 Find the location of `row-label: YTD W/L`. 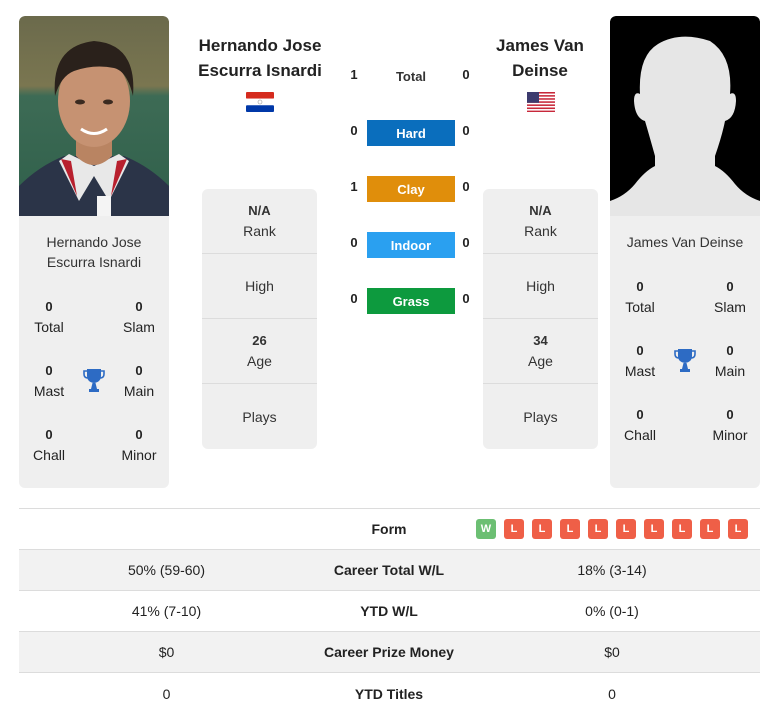

row-label: YTD W/L is located at coordinates (389, 611).